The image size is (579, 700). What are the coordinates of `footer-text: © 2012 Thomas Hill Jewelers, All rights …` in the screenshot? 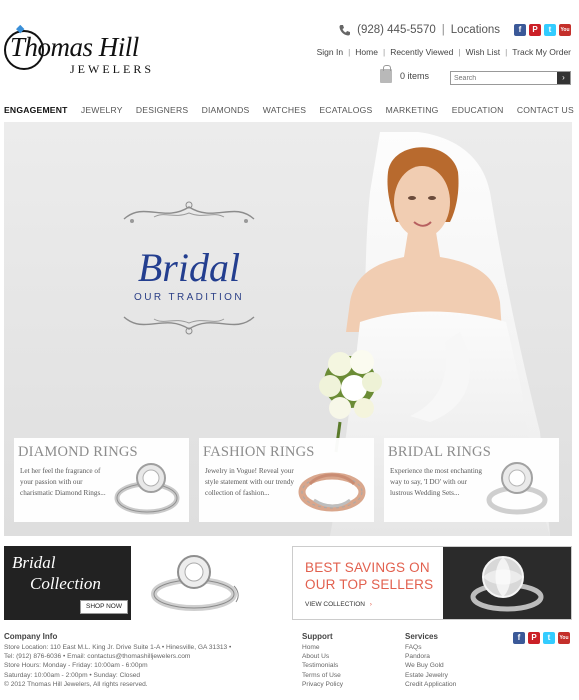 It's located at (76, 684).